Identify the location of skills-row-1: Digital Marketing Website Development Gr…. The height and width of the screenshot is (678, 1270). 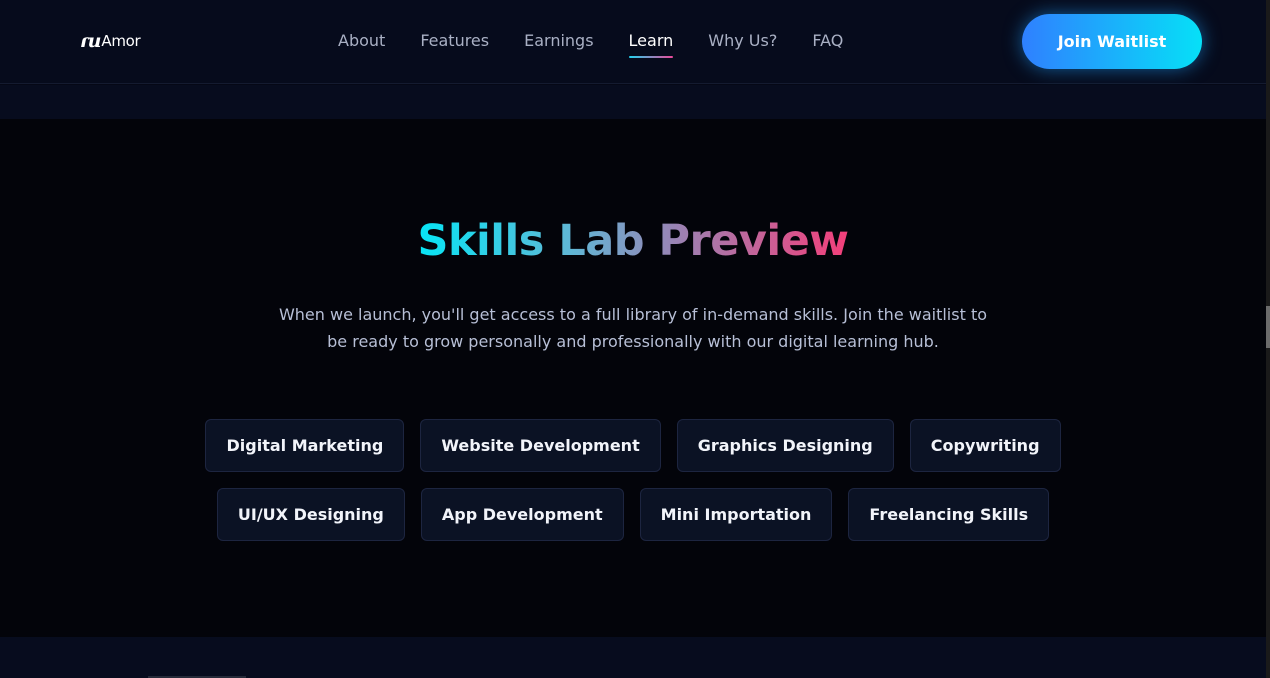
(633, 445).